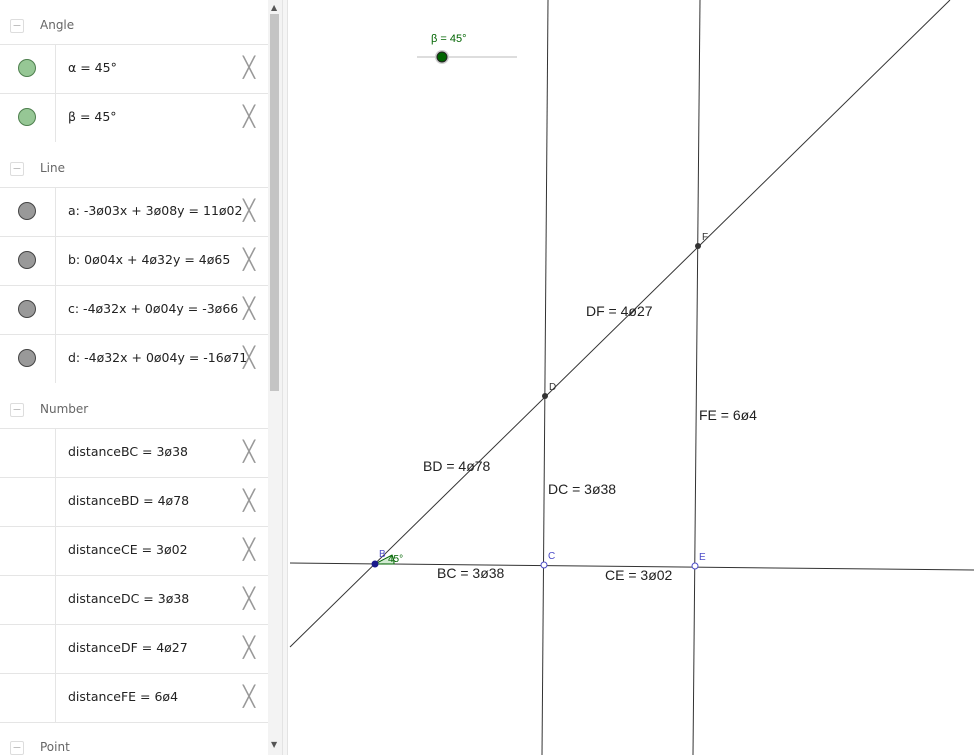 This screenshot has width=974, height=755. Describe the element at coordinates (128, 598) in the screenshot. I see `expression-distance-dc: distanceDC = 3ø38` at that location.